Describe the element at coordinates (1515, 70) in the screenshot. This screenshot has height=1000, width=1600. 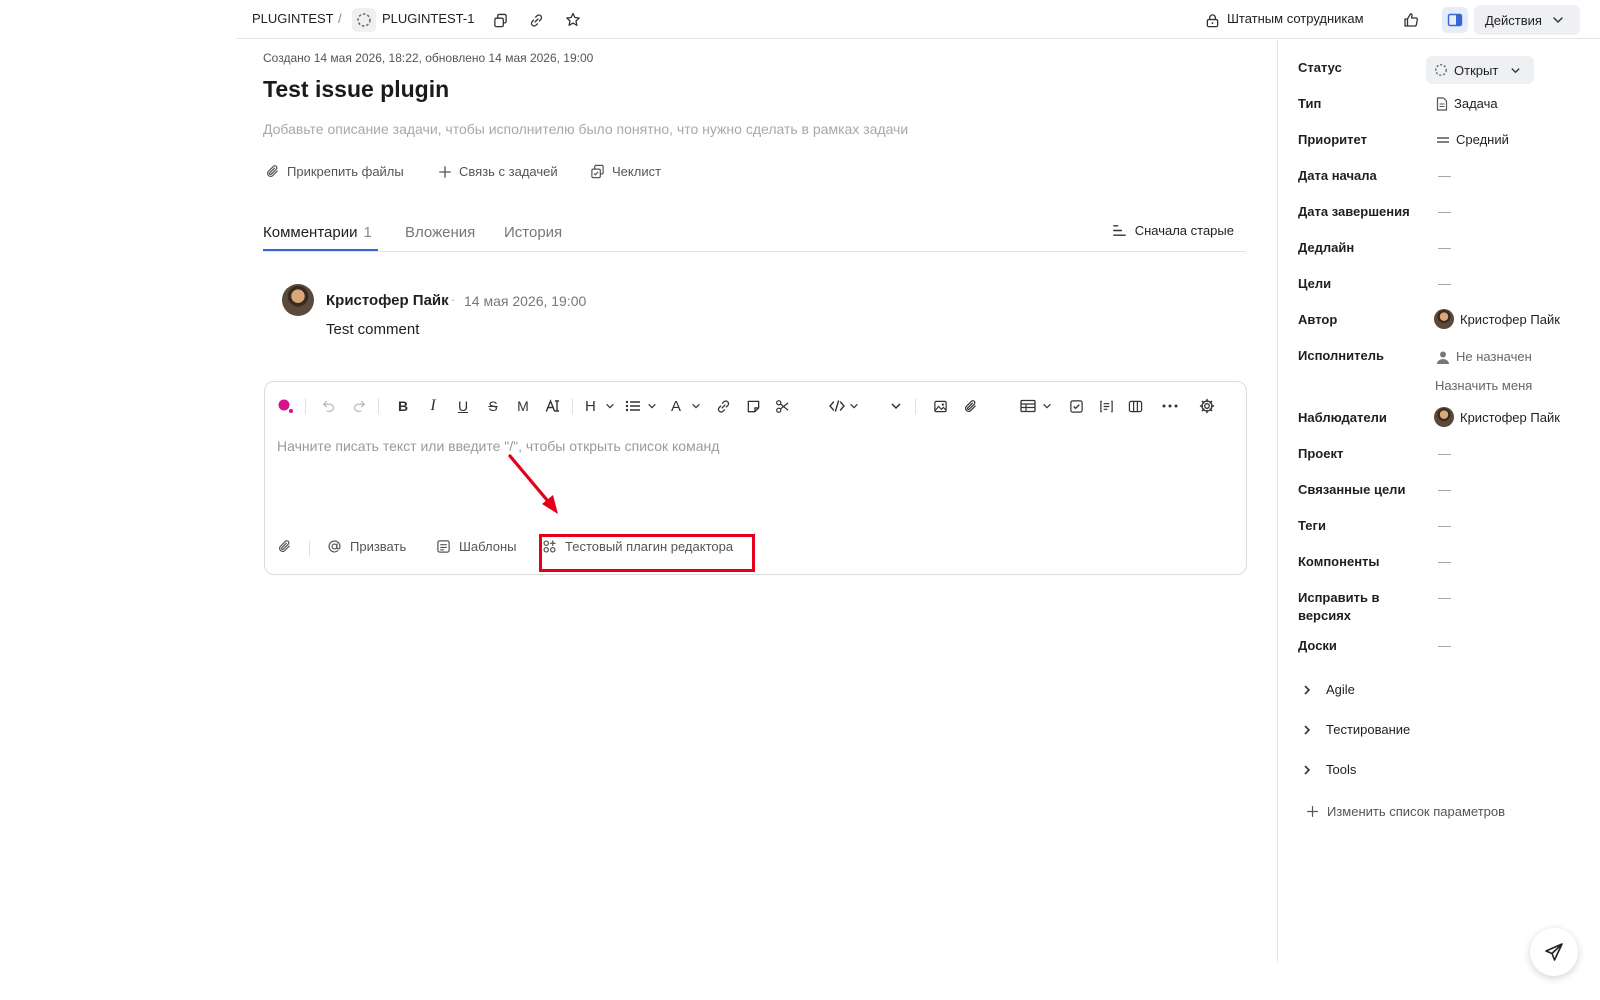
I see `chevron-down-icon` at that location.